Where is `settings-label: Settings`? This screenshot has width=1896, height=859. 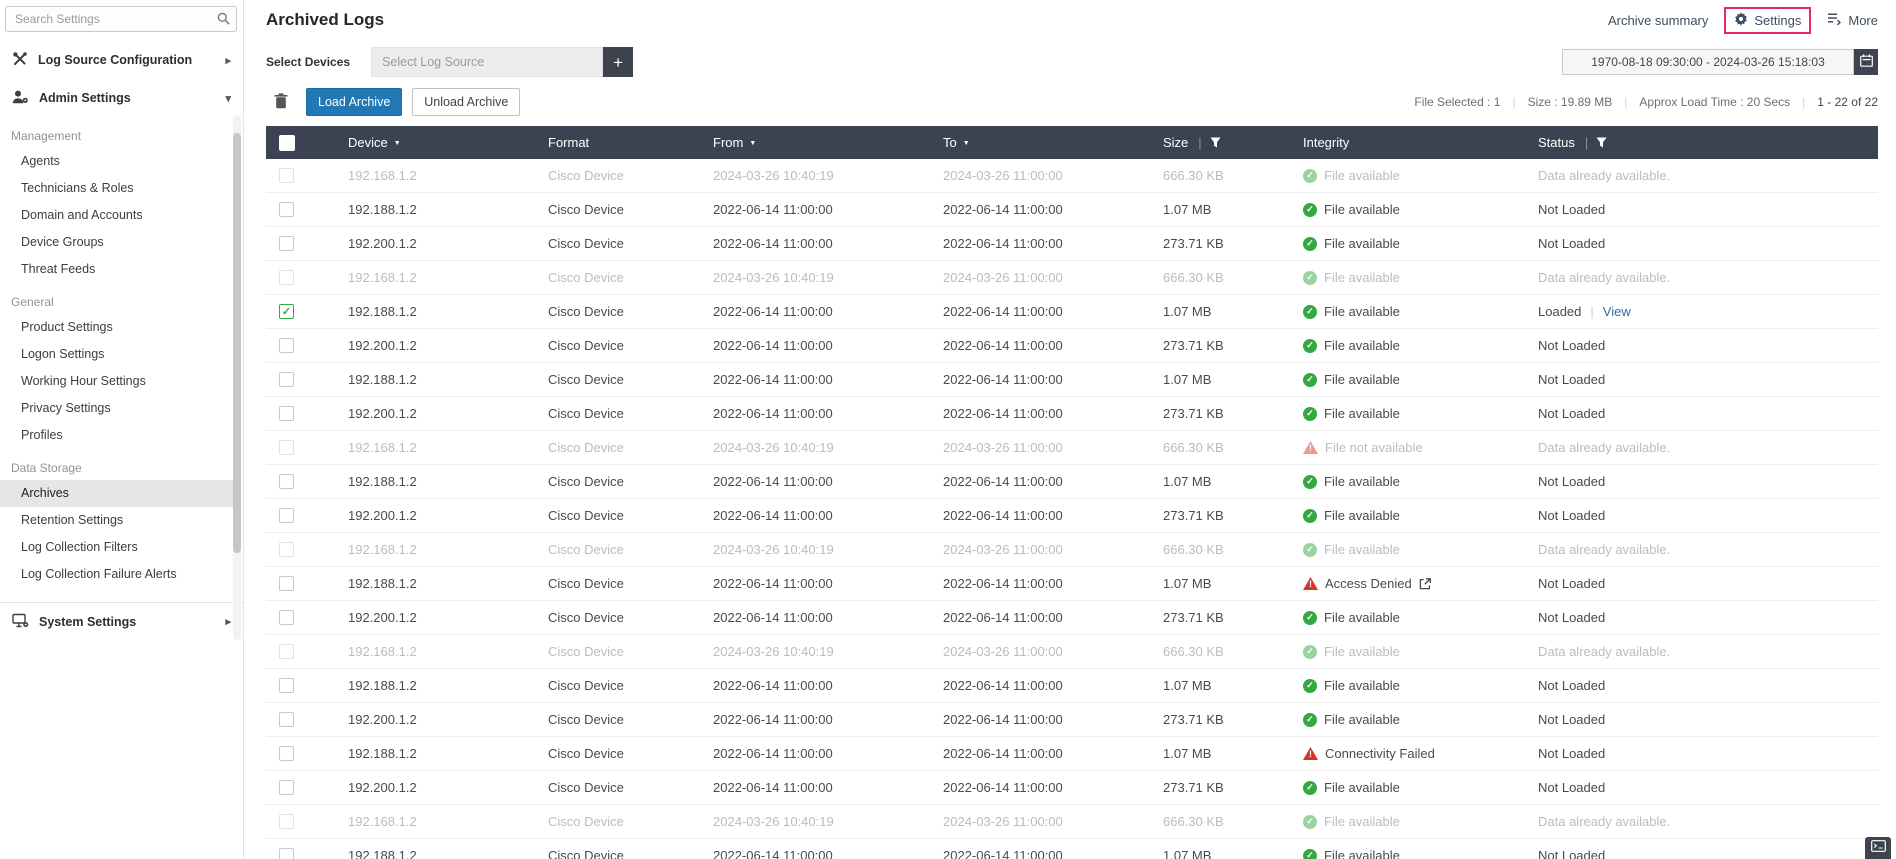 settings-label: Settings is located at coordinates (1778, 20).